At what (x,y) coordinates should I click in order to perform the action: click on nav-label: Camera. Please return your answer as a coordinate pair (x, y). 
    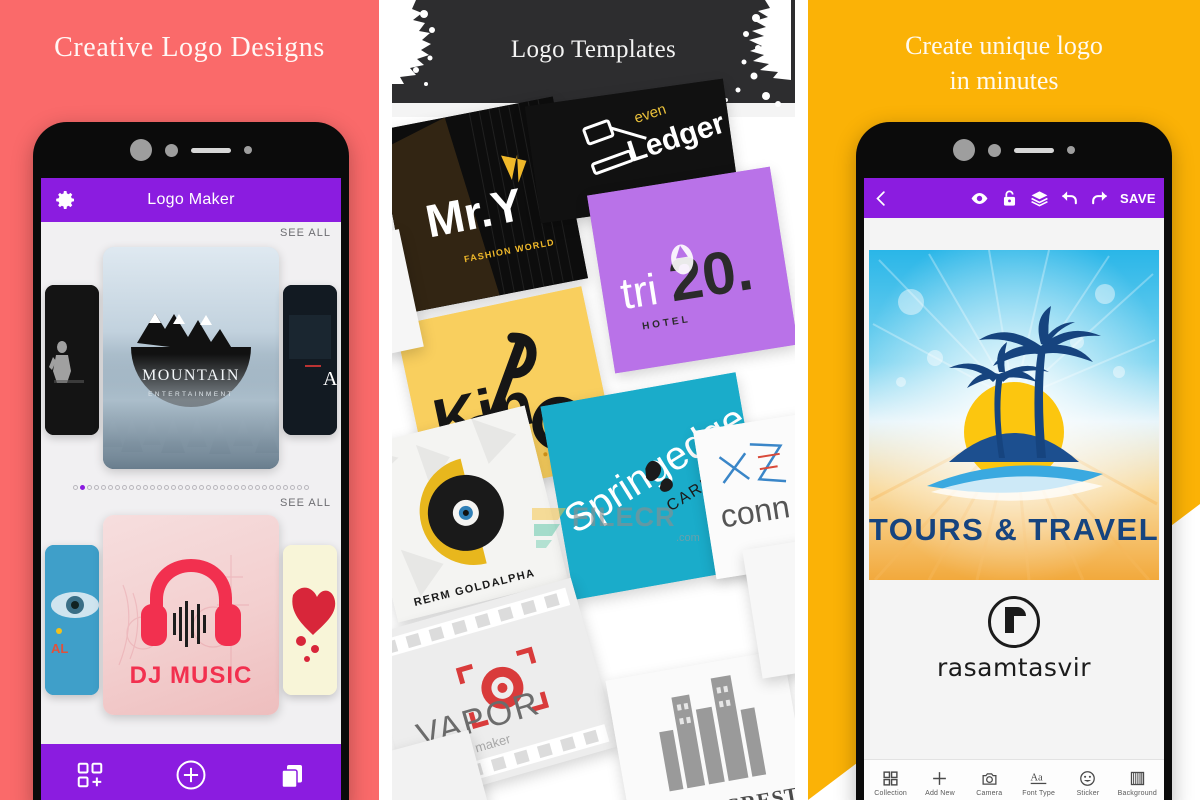
    Looking at the image, I should click on (989, 793).